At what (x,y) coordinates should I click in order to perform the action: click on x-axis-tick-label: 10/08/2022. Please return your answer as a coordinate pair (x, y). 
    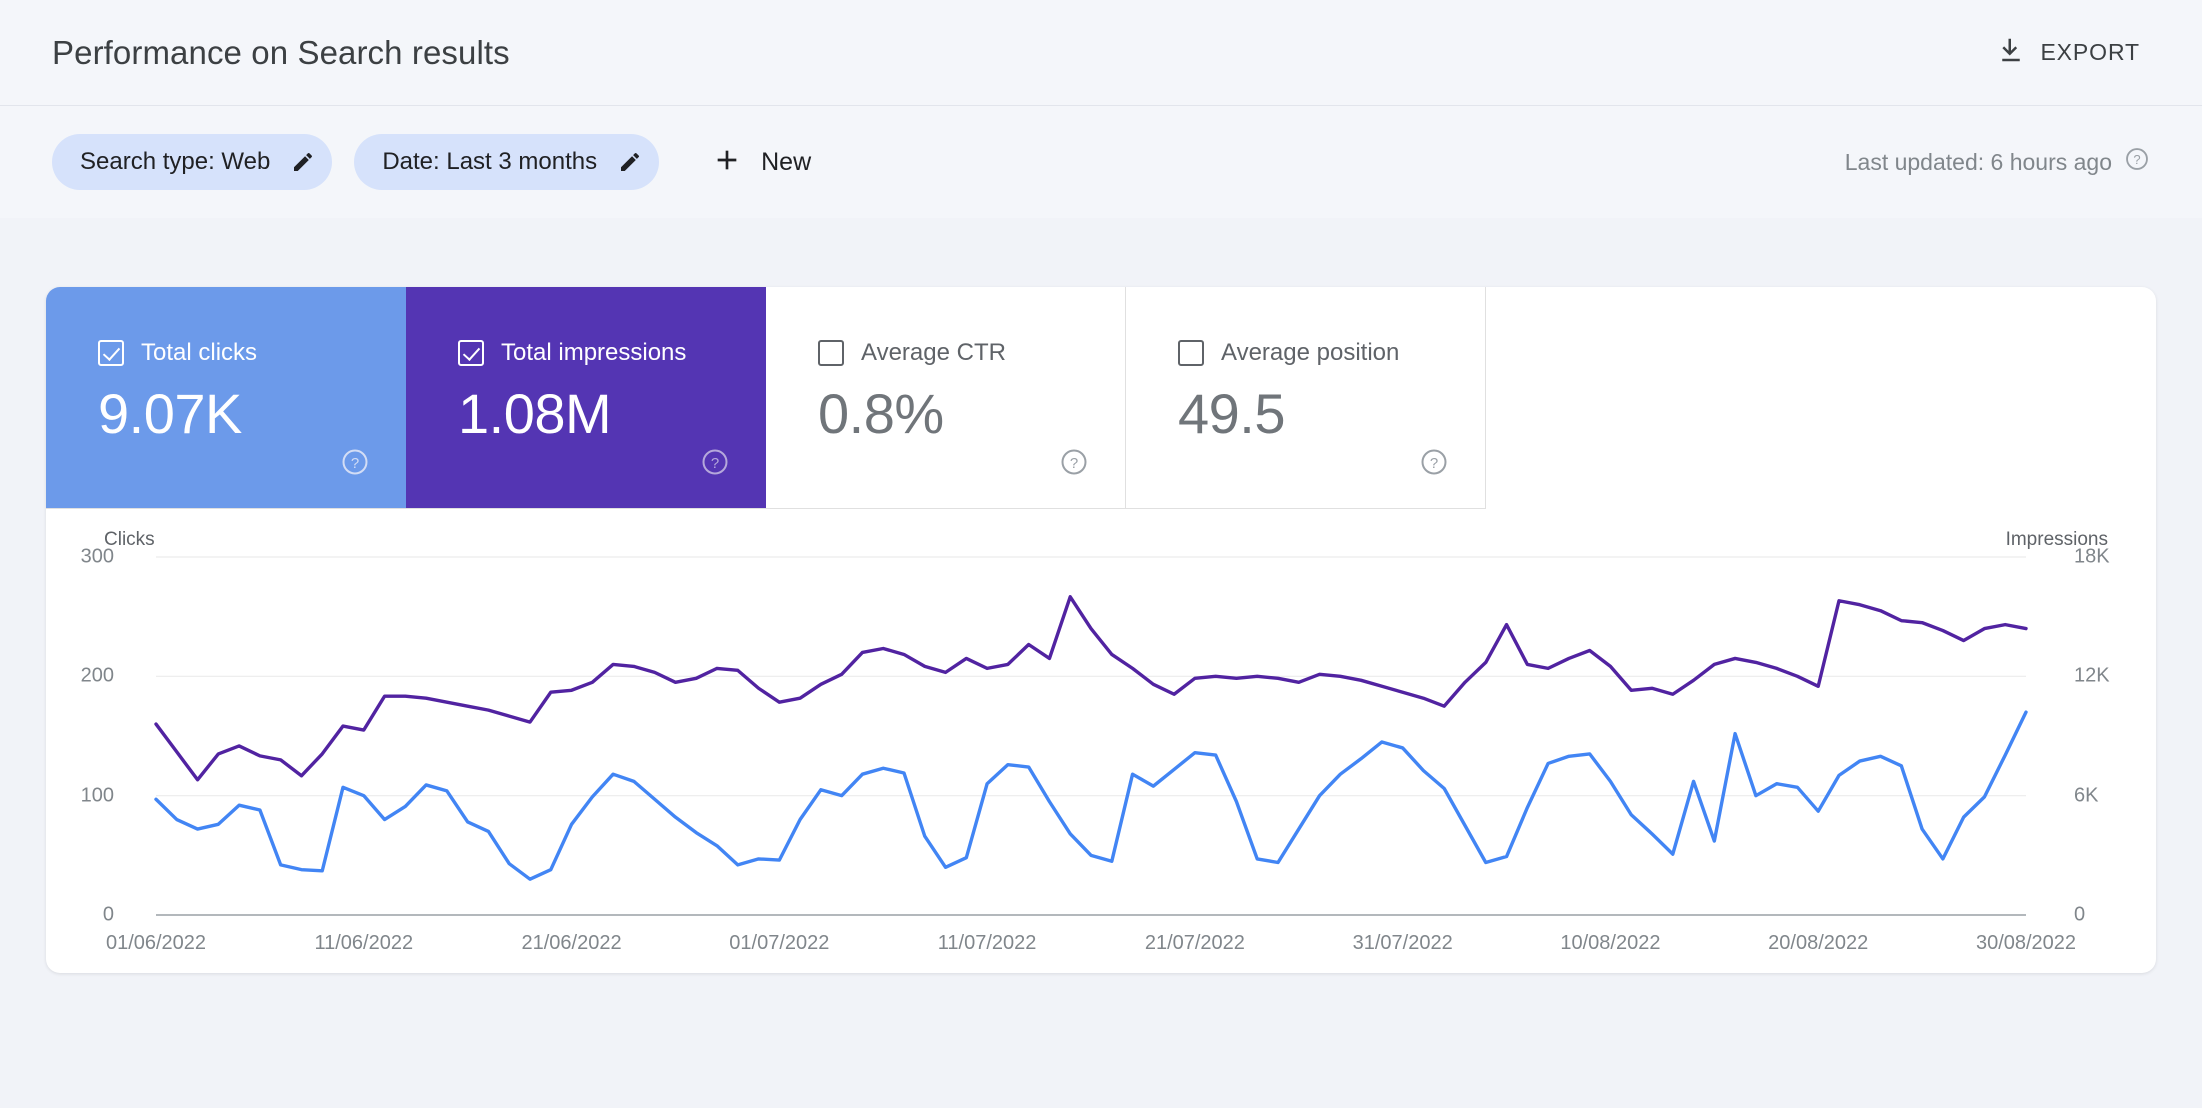
    Looking at the image, I should click on (1610, 943).